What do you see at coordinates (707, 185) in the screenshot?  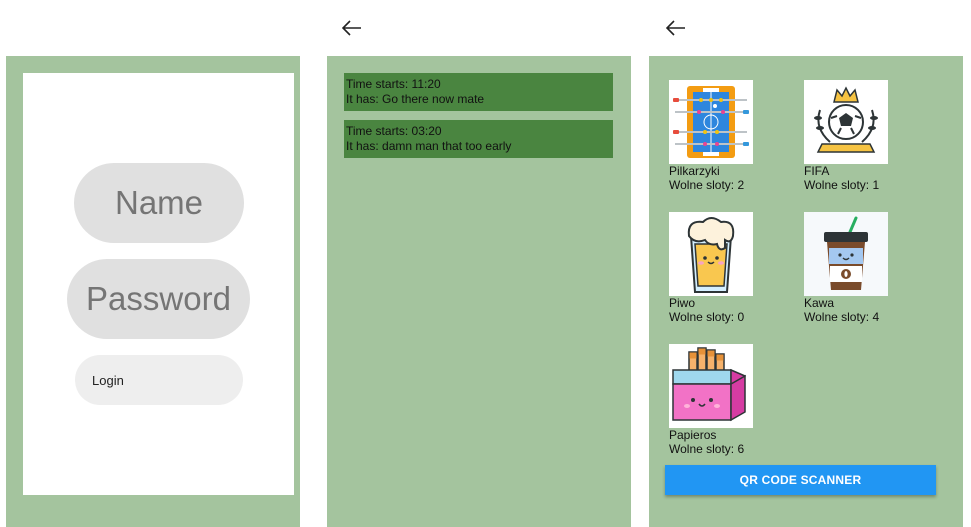 I see `item-slots: Wolne sloty: 2` at bounding box center [707, 185].